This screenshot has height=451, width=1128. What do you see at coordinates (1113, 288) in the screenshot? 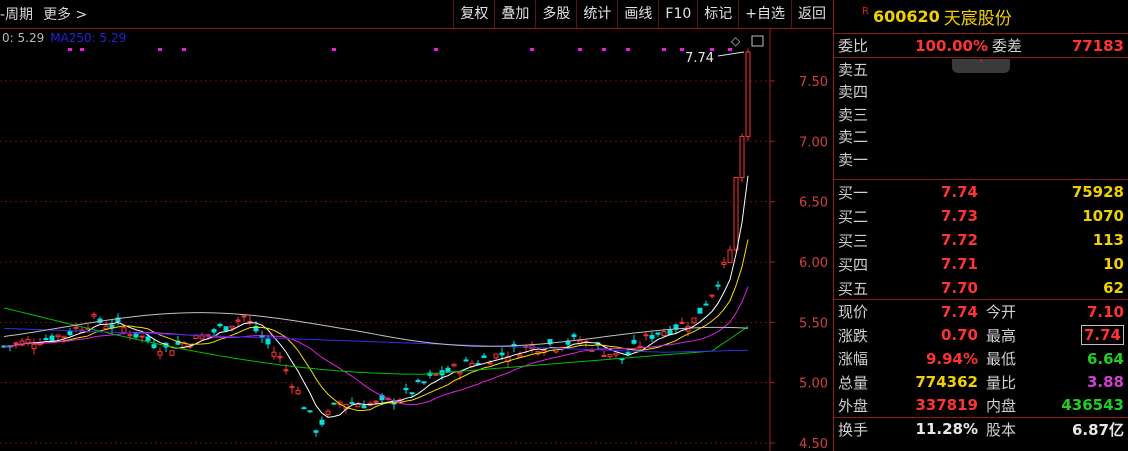
I see `buy-volume: 62` at bounding box center [1113, 288].